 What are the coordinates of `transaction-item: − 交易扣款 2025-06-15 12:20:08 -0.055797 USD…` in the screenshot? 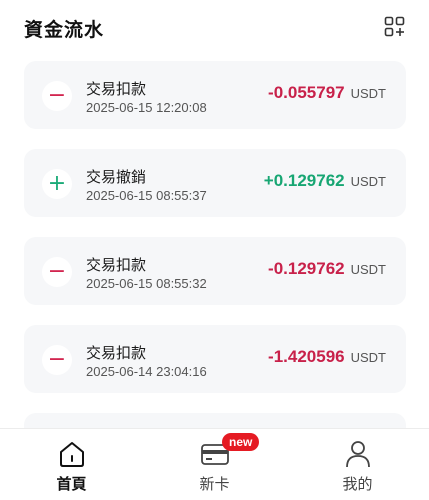 It's located at (215, 95).